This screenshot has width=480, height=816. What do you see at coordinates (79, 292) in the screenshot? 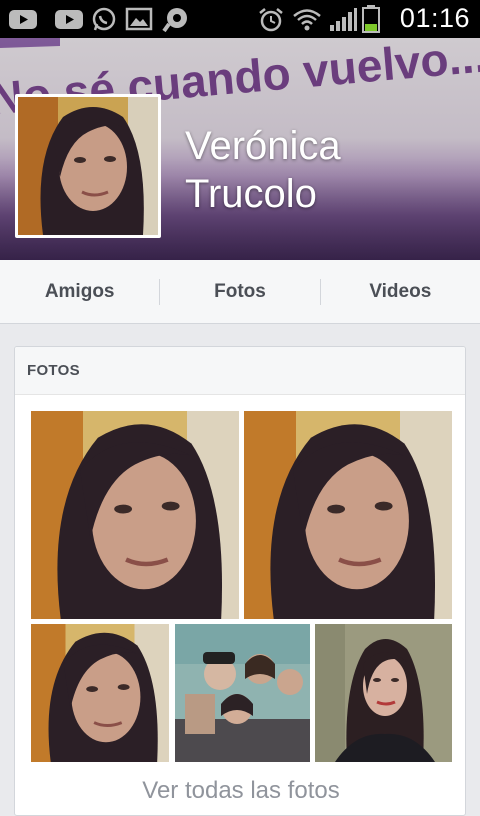
I see `tab-amigos: Amigos` at bounding box center [79, 292].